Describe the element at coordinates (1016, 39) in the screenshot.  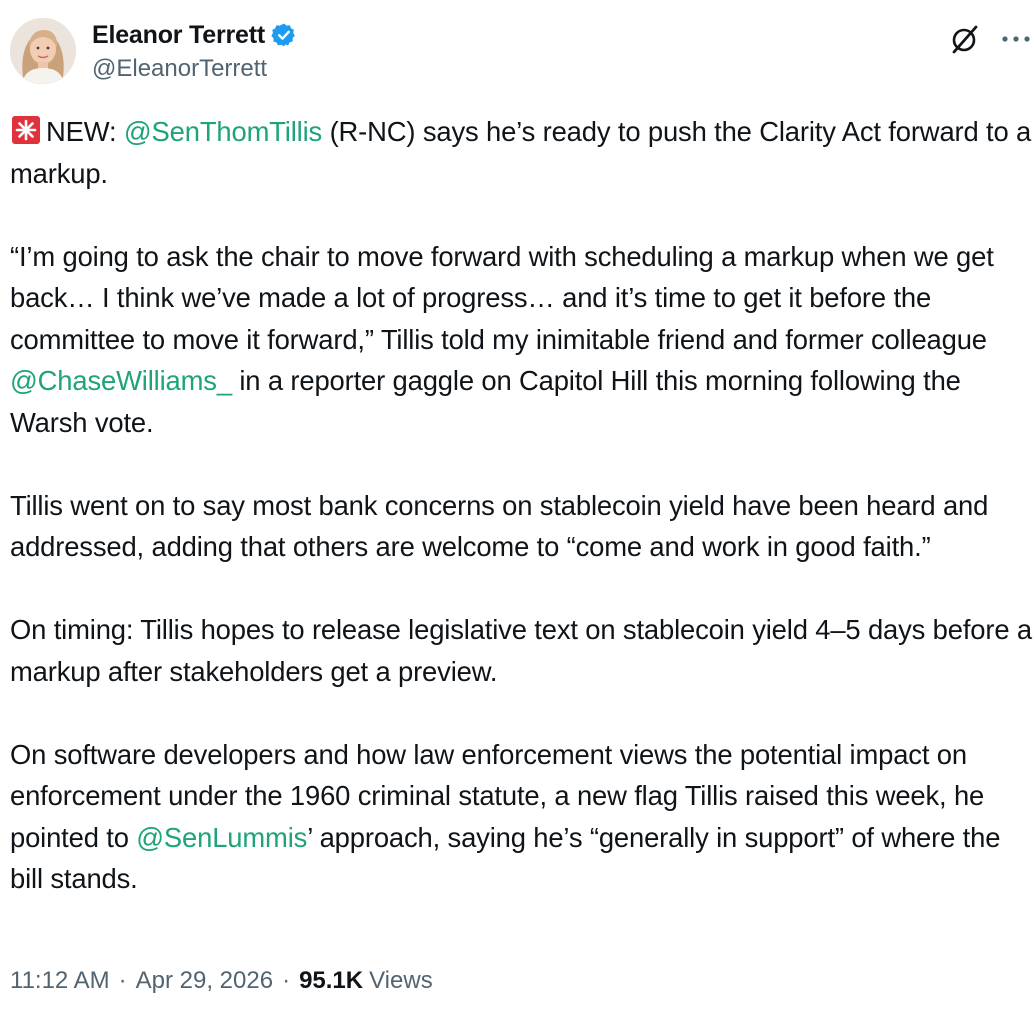
I see `more-options-icon` at that location.